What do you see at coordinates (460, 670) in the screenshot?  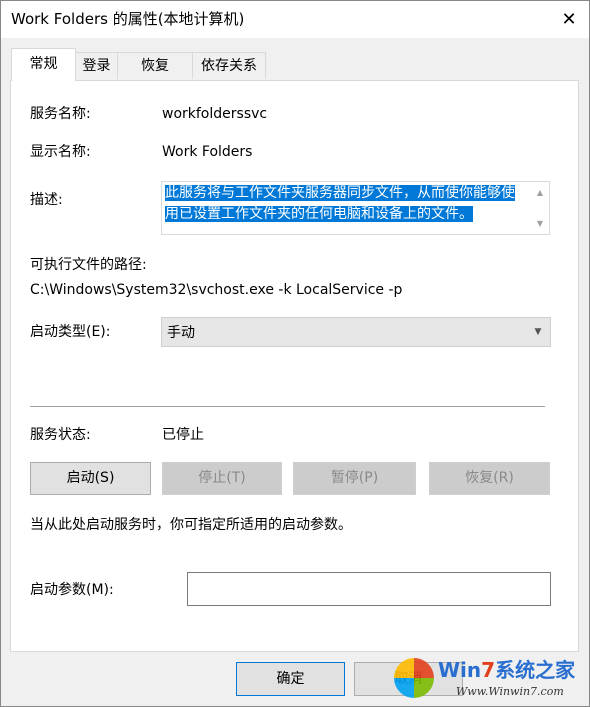 I see `watermark-brand-win: Win` at bounding box center [460, 670].